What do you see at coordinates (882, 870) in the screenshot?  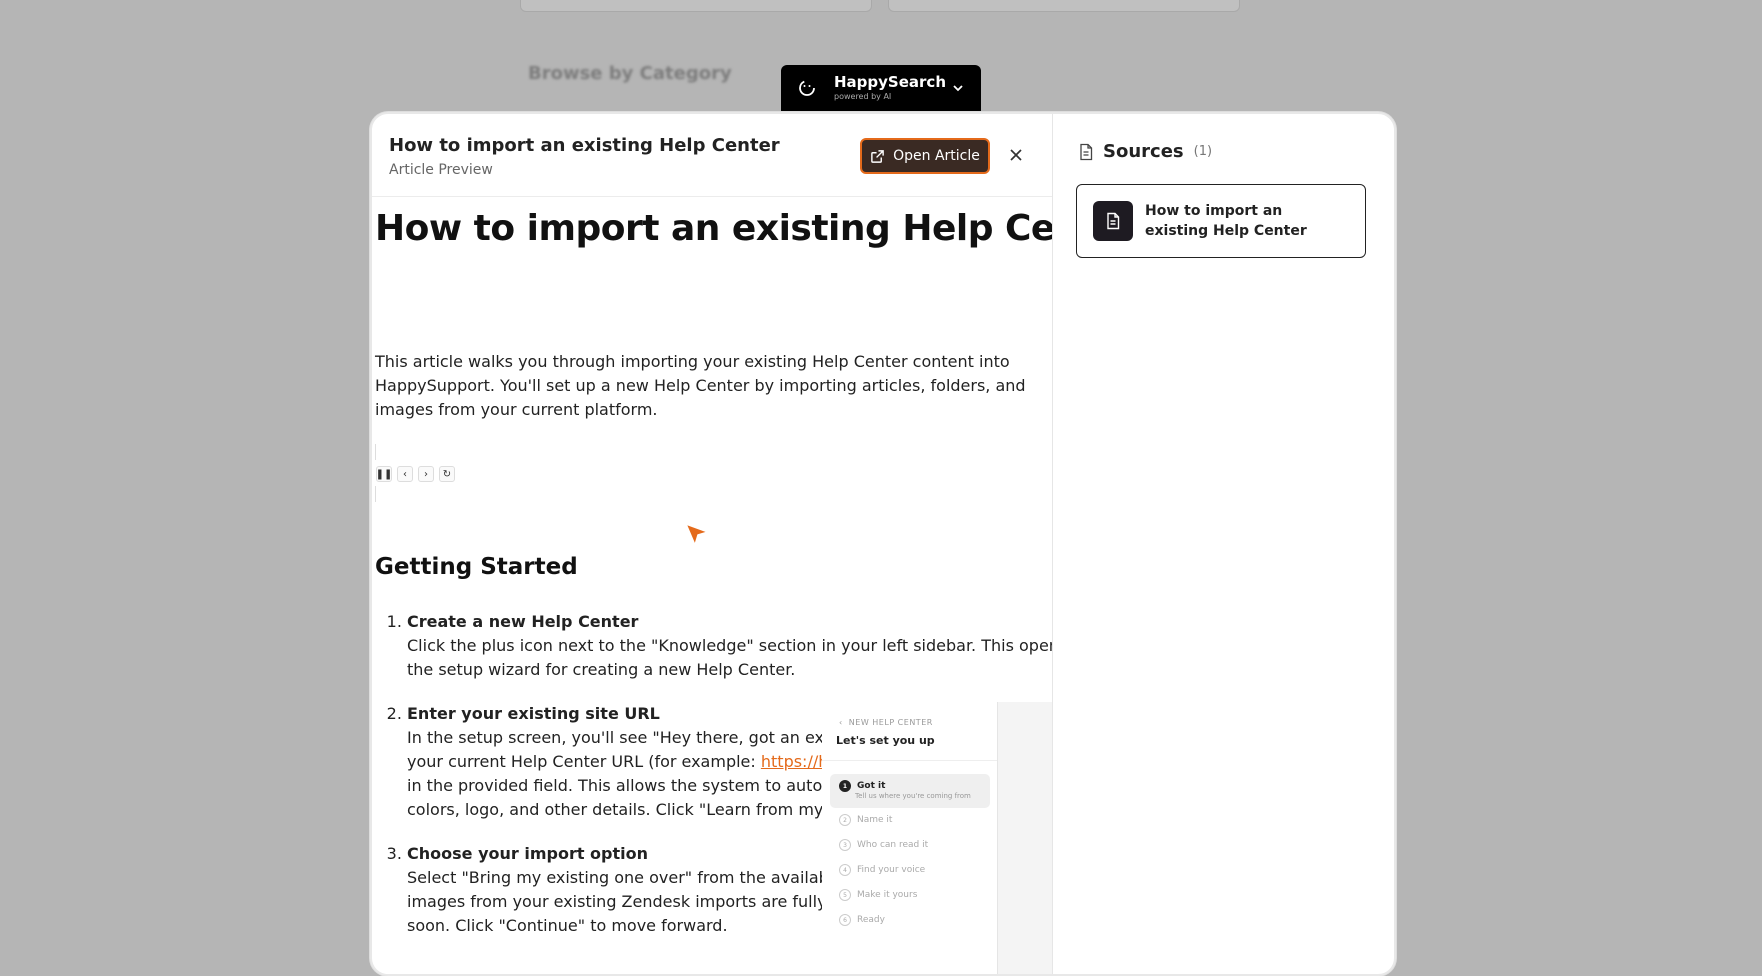 I see `setup-step: 4 Find your voice` at bounding box center [882, 870].